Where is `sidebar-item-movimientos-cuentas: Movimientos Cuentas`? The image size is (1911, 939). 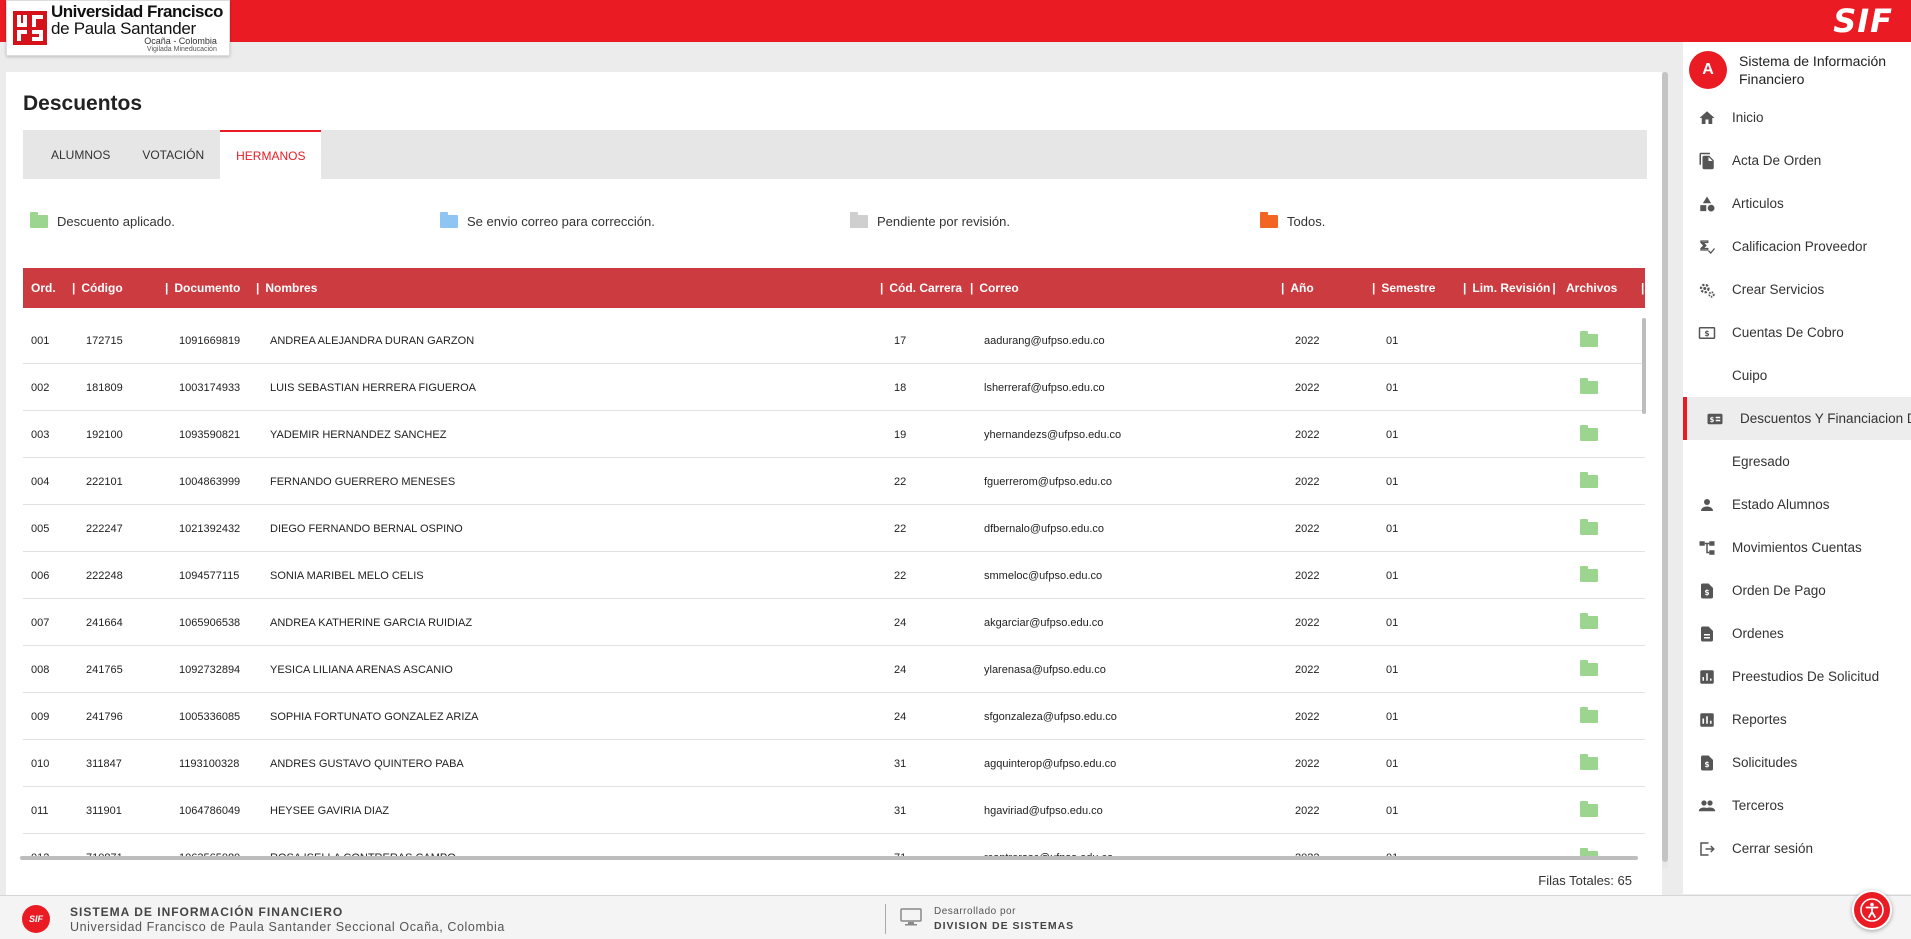
sidebar-item-movimientos-cuentas: Movimientos Cuentas is located at coordinates (1797, 547).